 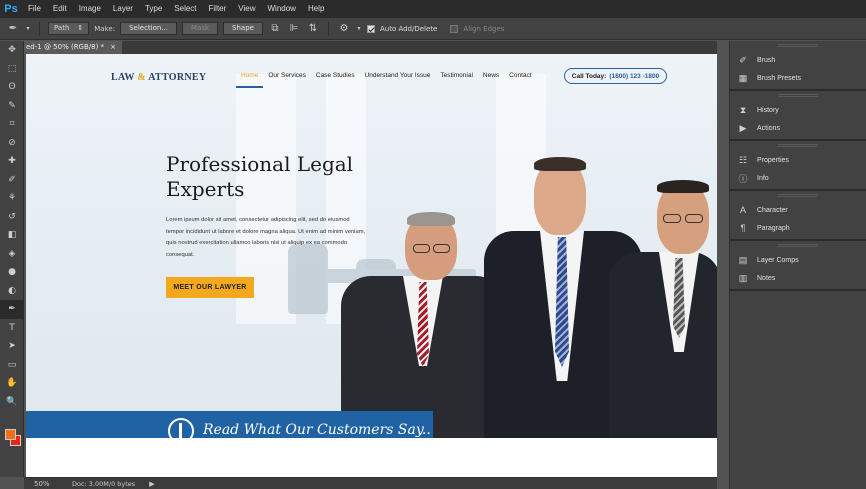 What do you see at coordinates (798, 278) in the screenshot?
I see `panel-item-notes: ▥ Notes` at bounding box center [798, 278].